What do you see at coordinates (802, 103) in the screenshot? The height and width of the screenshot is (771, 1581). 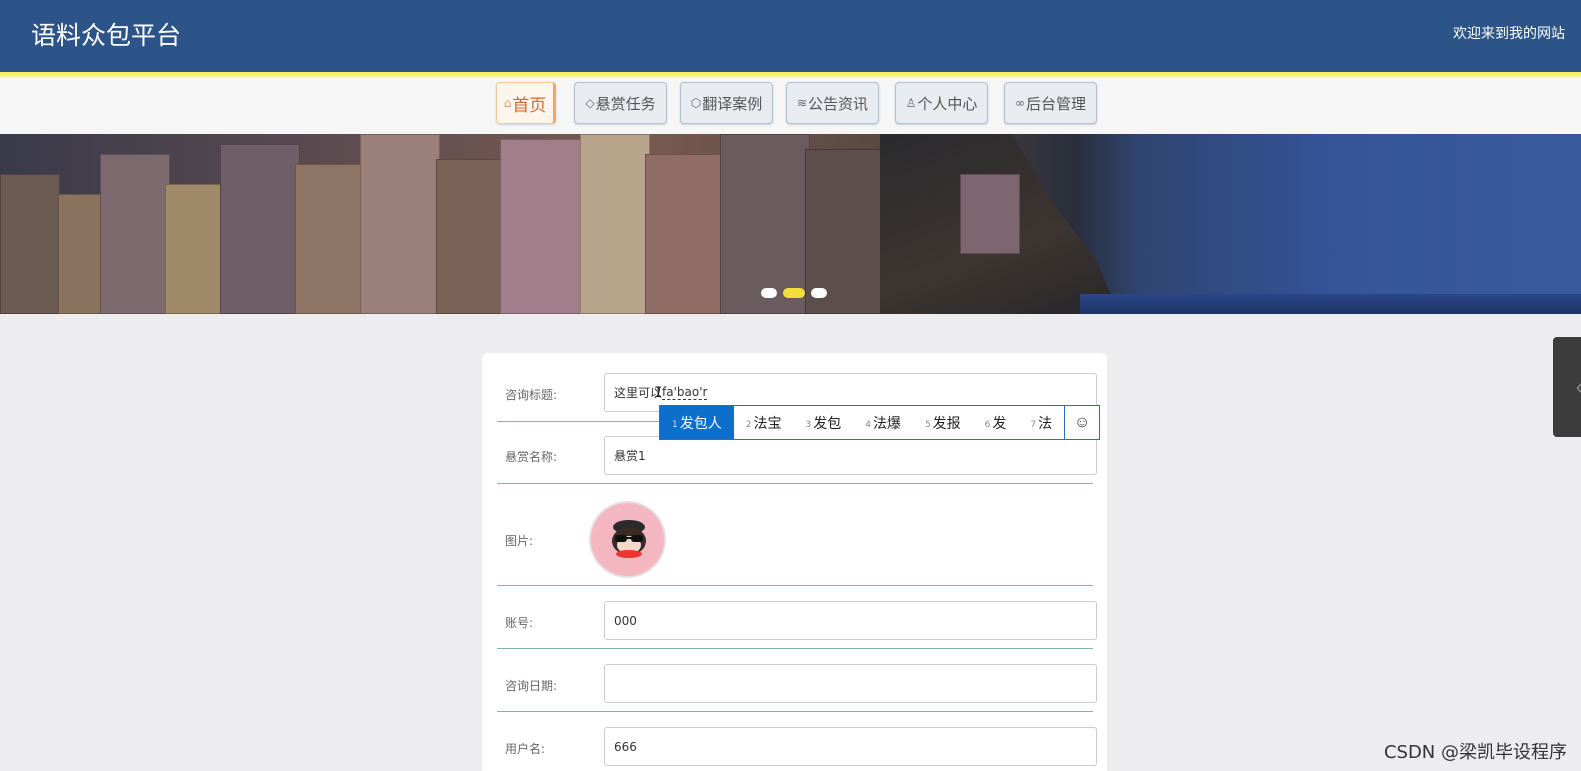 I see `layers-icon: ≋` at bounding box center [802, 103].